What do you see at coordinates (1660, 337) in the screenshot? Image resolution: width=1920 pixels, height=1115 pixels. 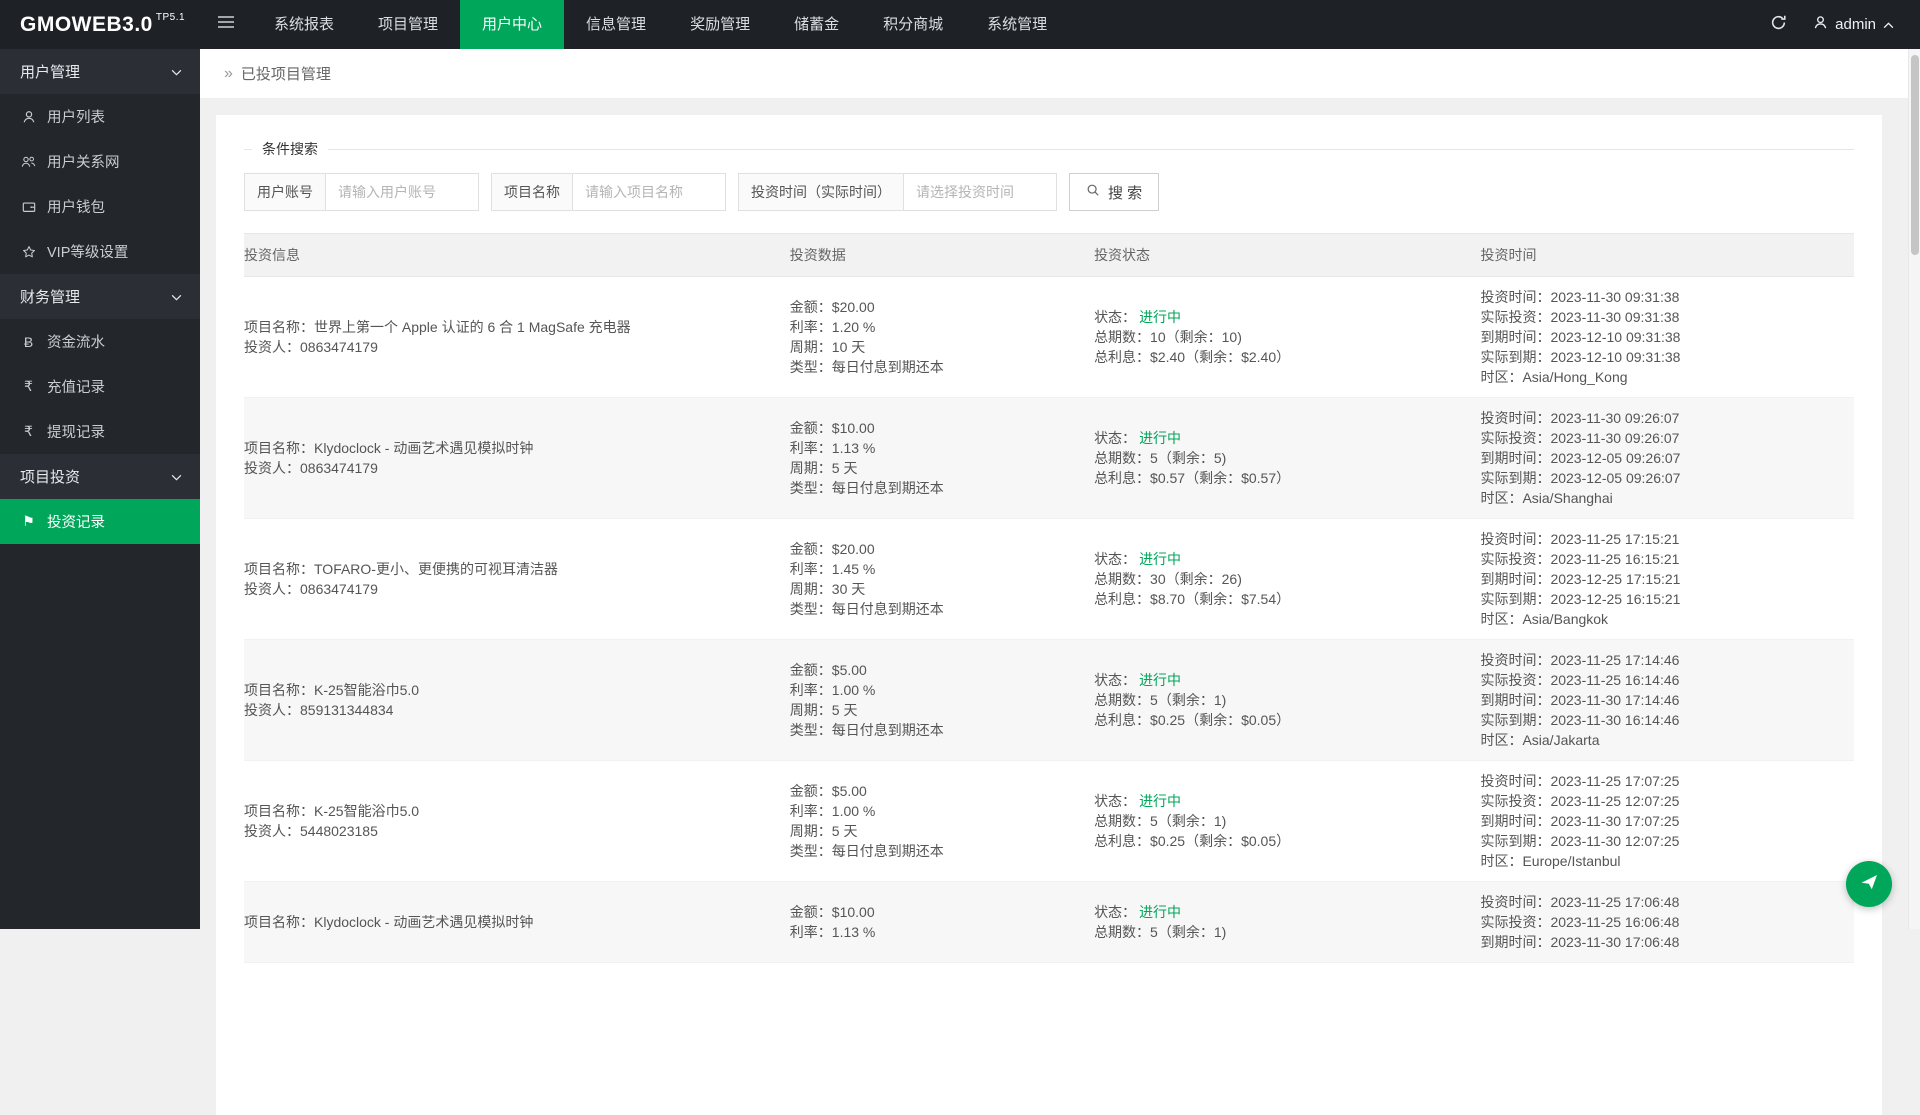 I see `expire-time: 到期时间：2023-12-10 09:31:38` at bounding box center [1660, 337].